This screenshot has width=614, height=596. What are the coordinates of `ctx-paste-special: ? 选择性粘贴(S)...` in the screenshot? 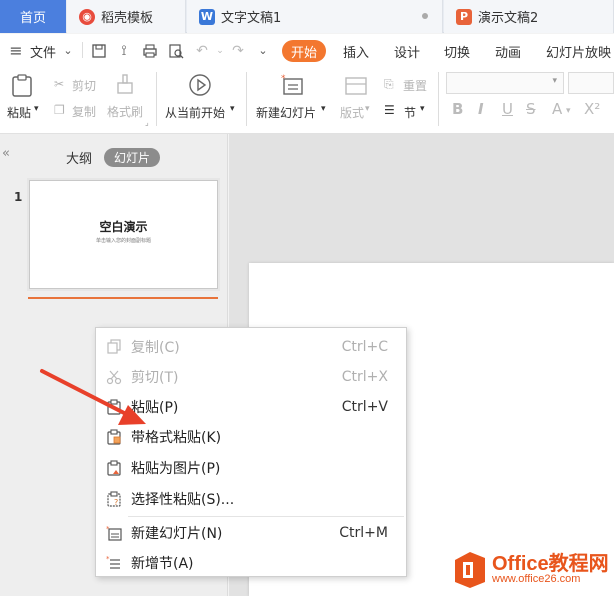 It's located at (251, 499).